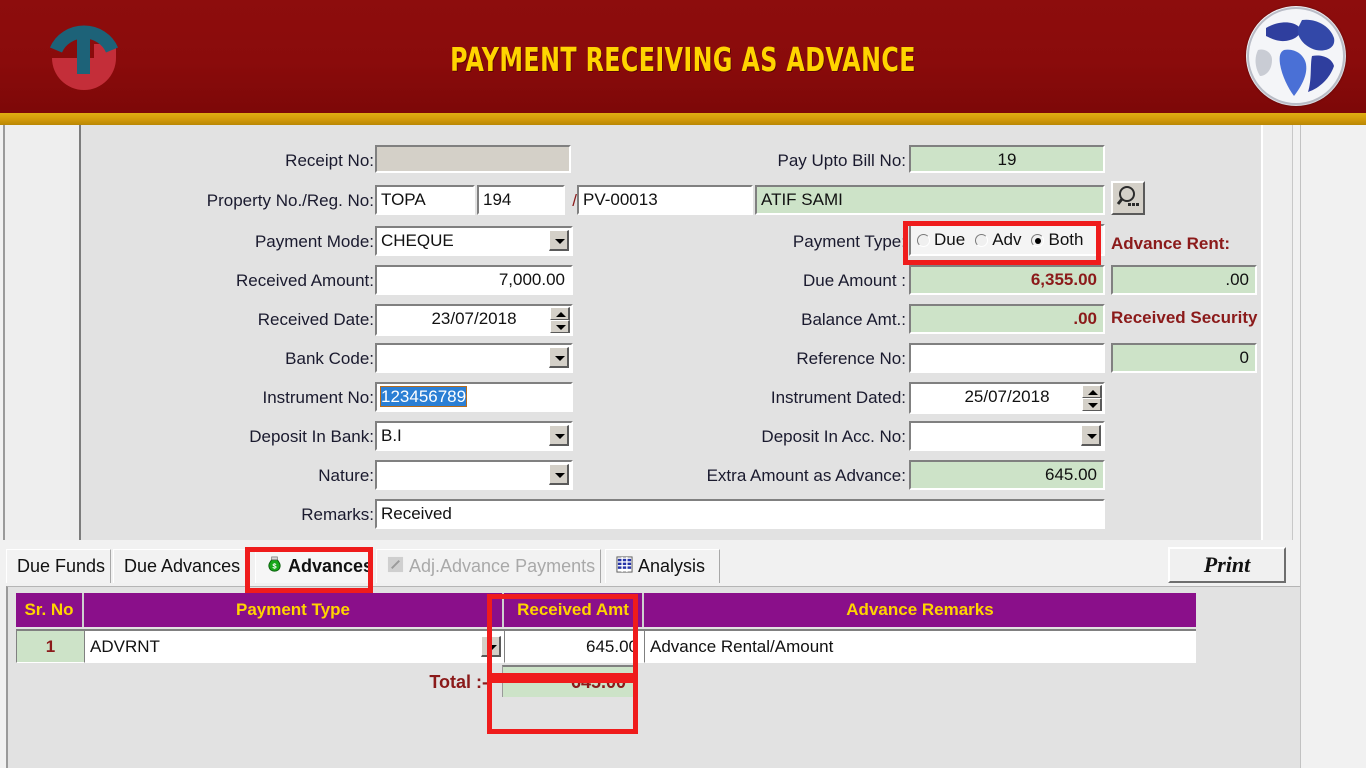 This screenshot has width=1366, height=768. I want to click on header-underline, so click(683, 119).